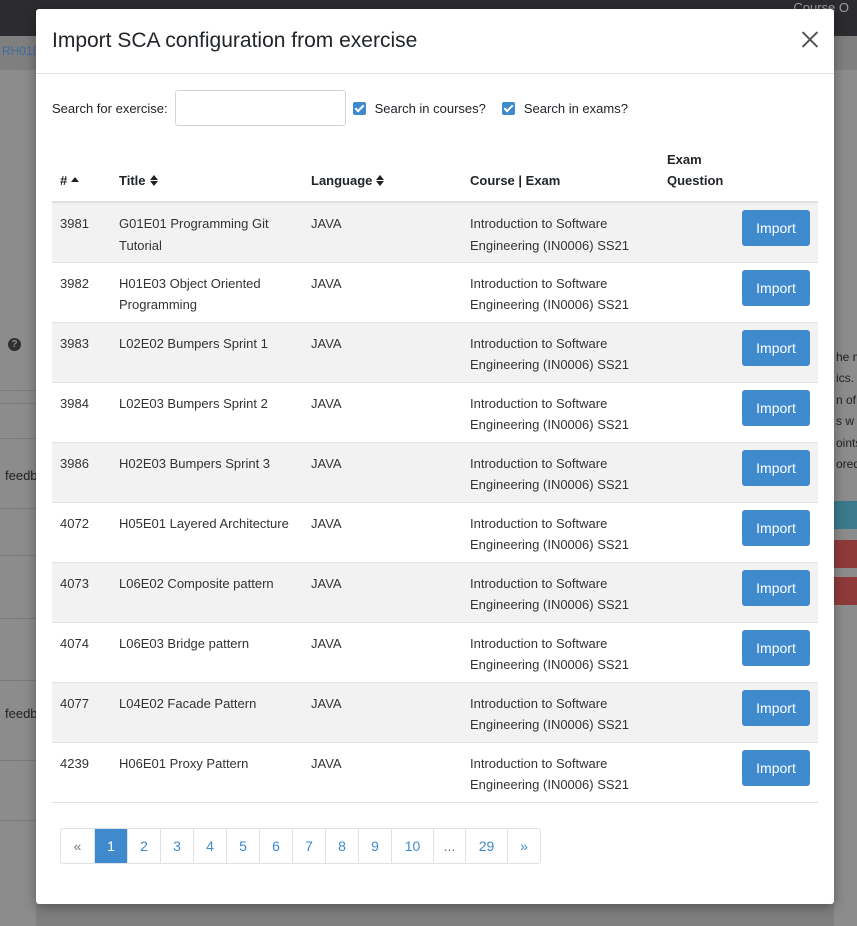  Describe the element at coordinates (242, 846) in the screenshot. I see `pagination-page-5: 5` at that location.